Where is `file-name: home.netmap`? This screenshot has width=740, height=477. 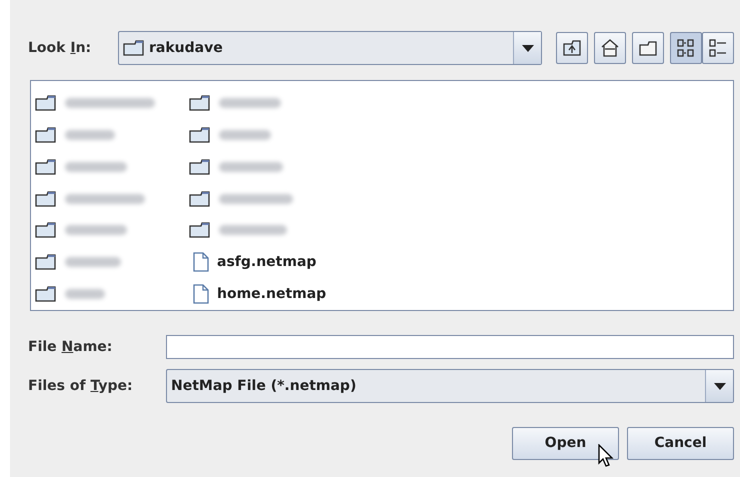 file-name: home.netmap is located at coordinates (271, 294).